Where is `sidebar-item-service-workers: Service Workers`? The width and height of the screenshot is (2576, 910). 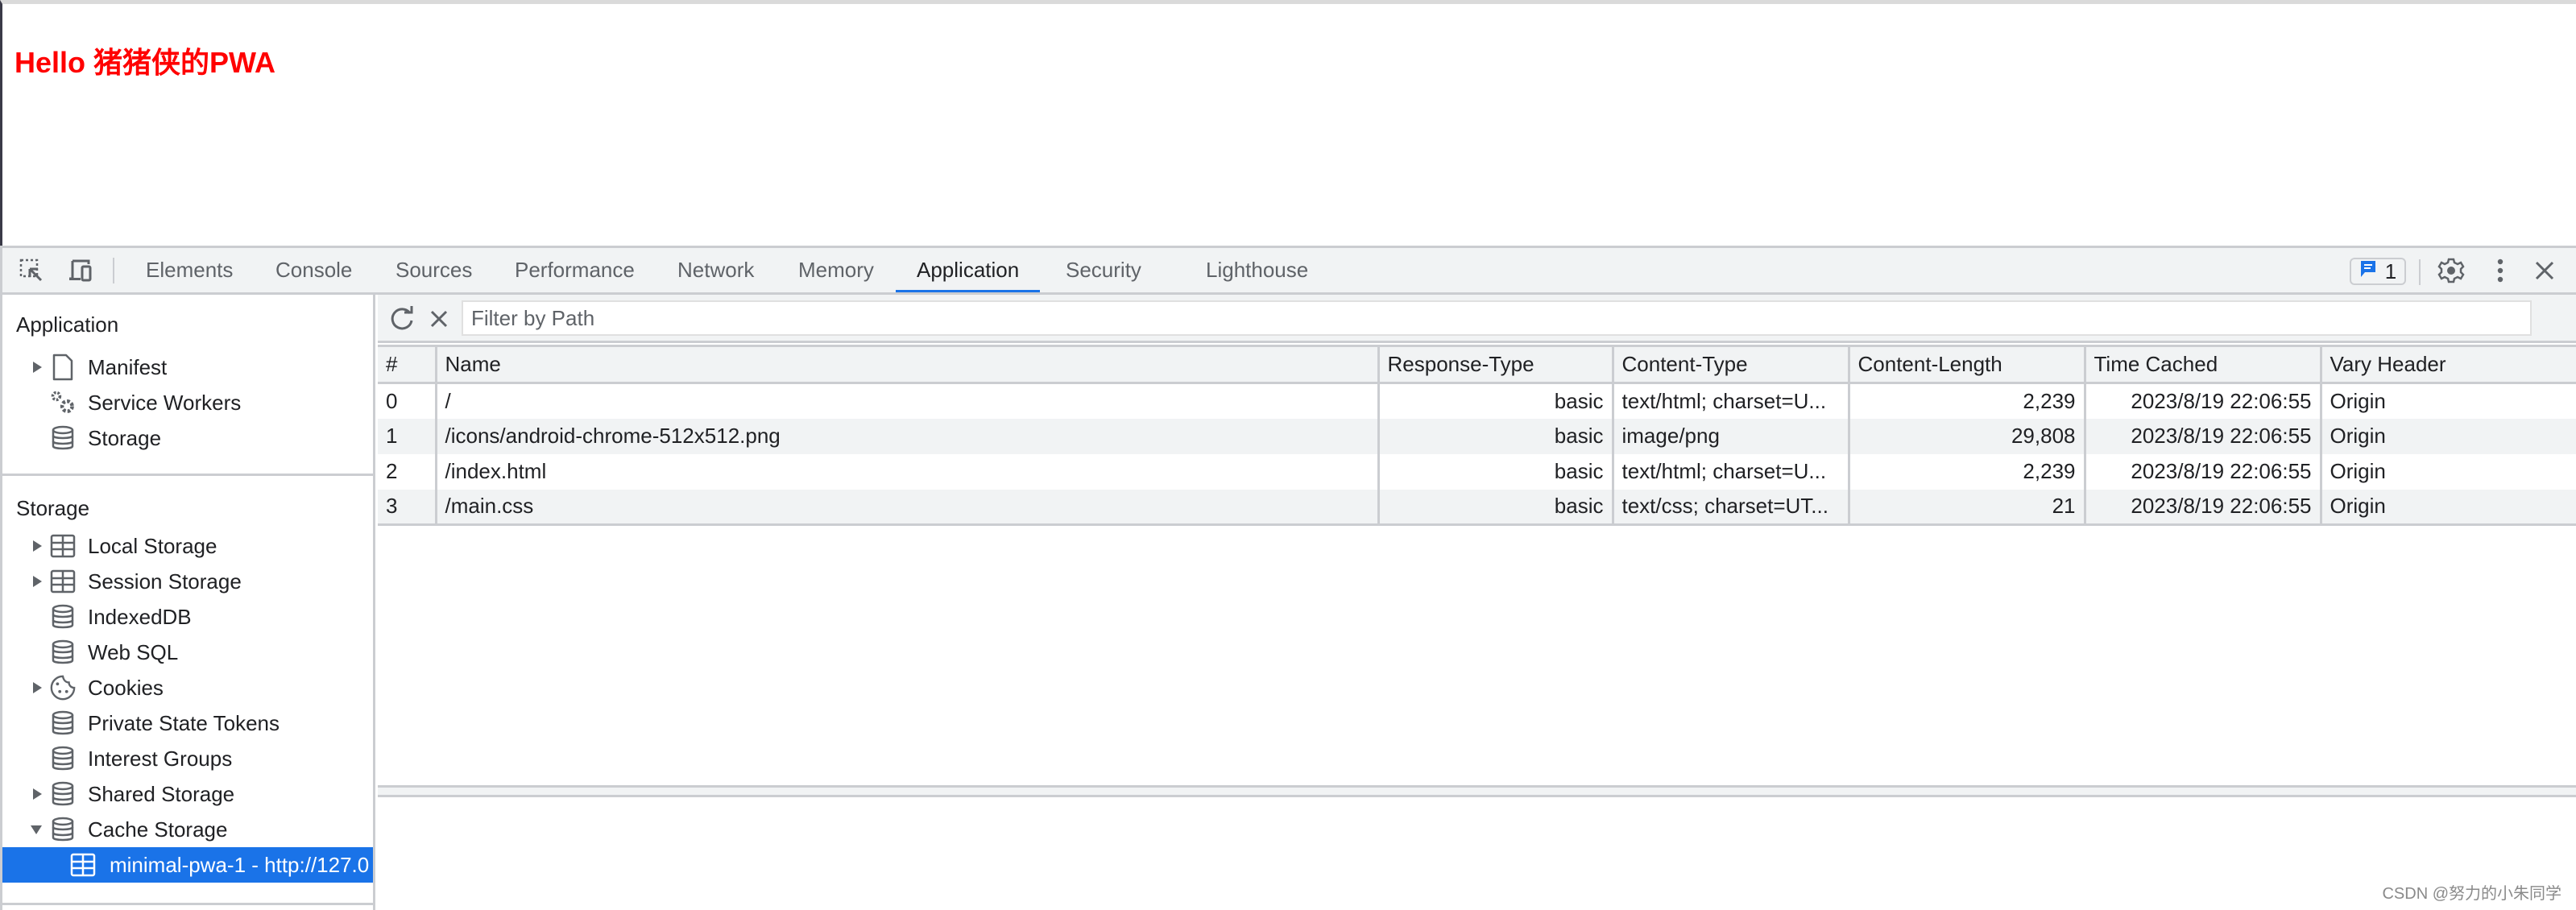
sidebar-item-service-workers: Service Workers is located at coordinates (187, 402).